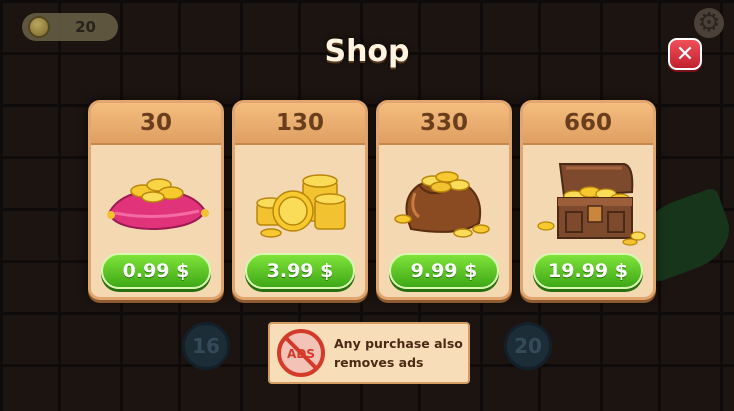  Describe the element at coordinates (588, 271) in the screenshot. I see `buy-button-19-99: 19.99 $` at that location.